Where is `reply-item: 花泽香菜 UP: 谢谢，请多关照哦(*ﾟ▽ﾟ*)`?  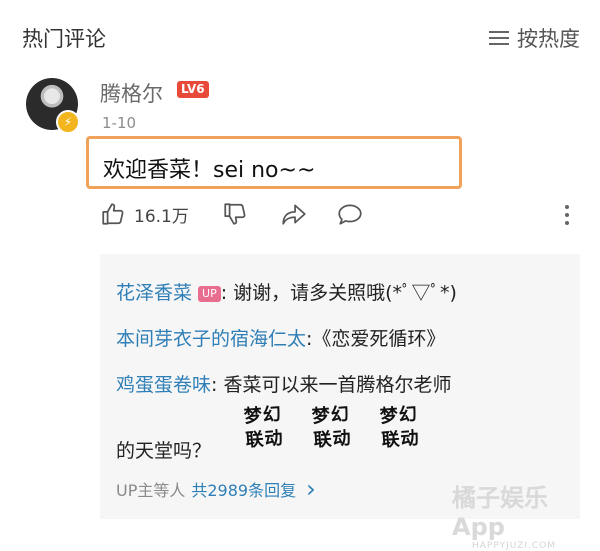 reply-item: 花泽香菜 UP: 谢谢，请多关照哦(*ﾟ▽ﾟ*) is located at coordinates (286, 291).